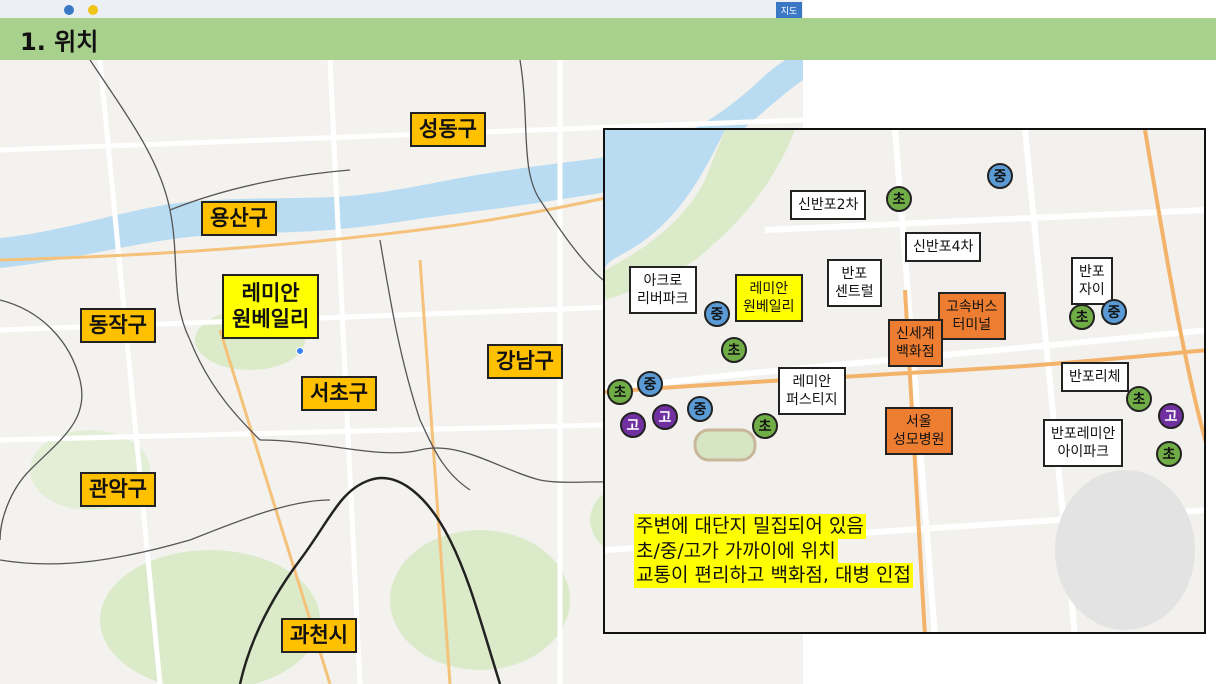 The width and height of the screenshot is (1216, 684). I want to click on label-seocho: 서초구, so click(339, 393).